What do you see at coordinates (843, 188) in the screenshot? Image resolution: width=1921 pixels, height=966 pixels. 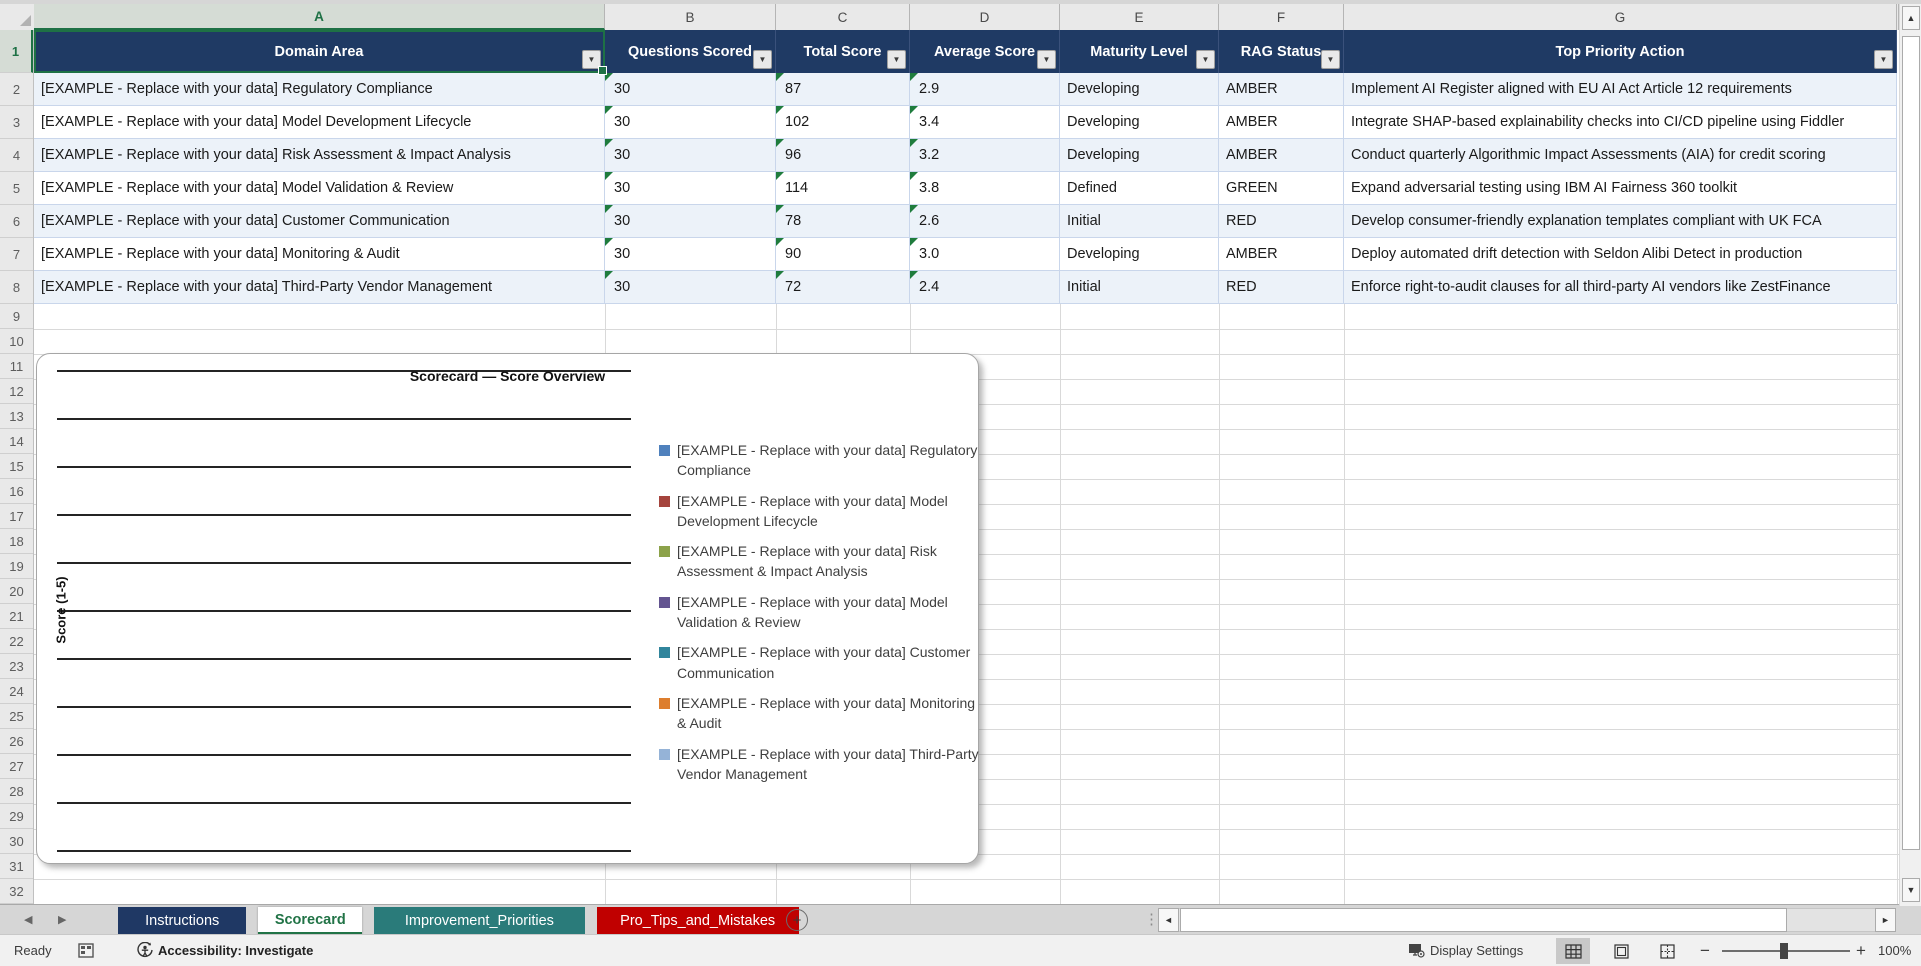 I see `cell-C5: 114` at bounding box center [843, 188].